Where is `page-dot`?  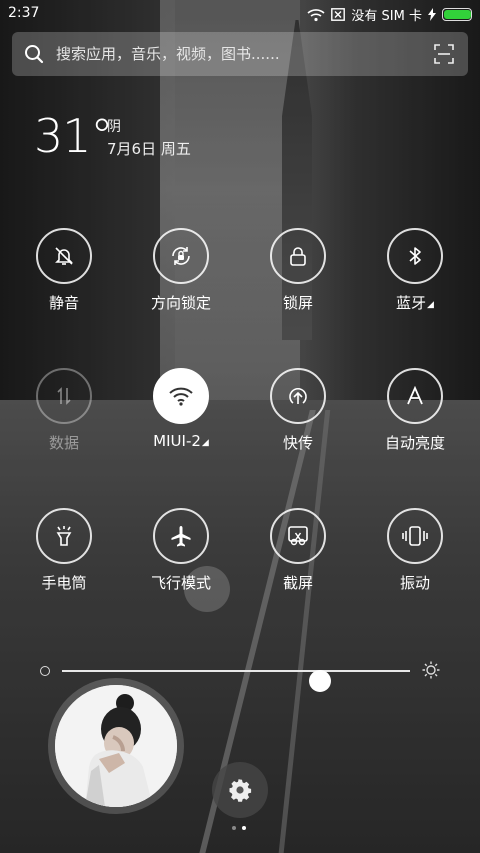 page-dot is located at coordinates (234, 828).